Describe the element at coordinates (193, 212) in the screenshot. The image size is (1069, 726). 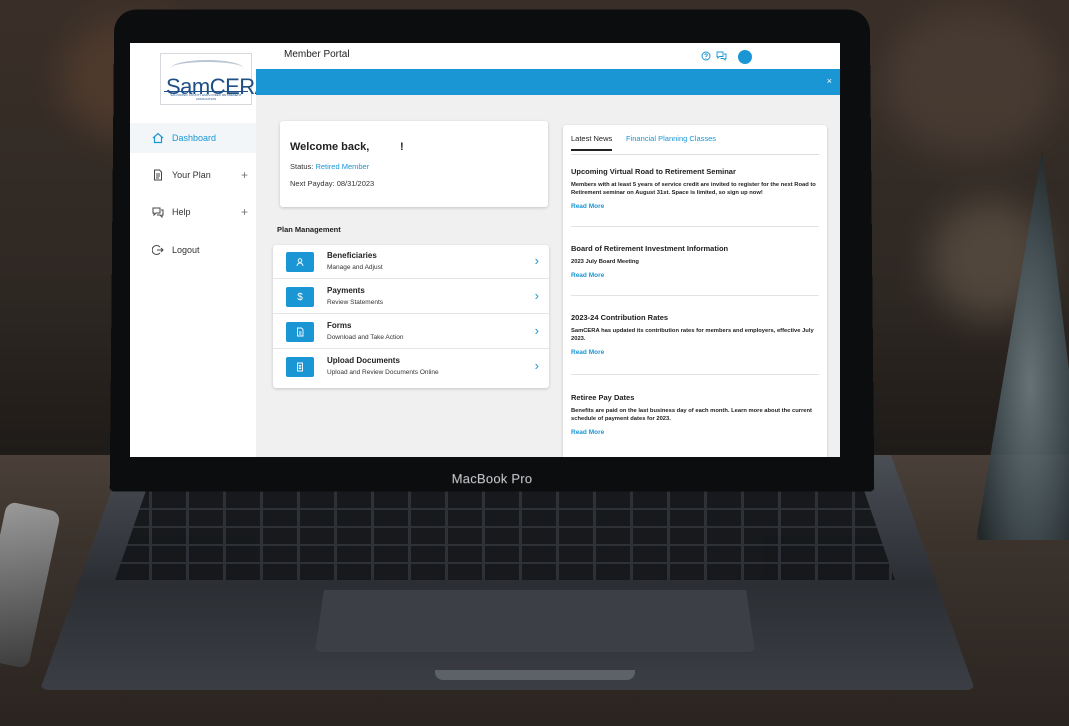
I see `sidebar-item-help: Help +` at that location.